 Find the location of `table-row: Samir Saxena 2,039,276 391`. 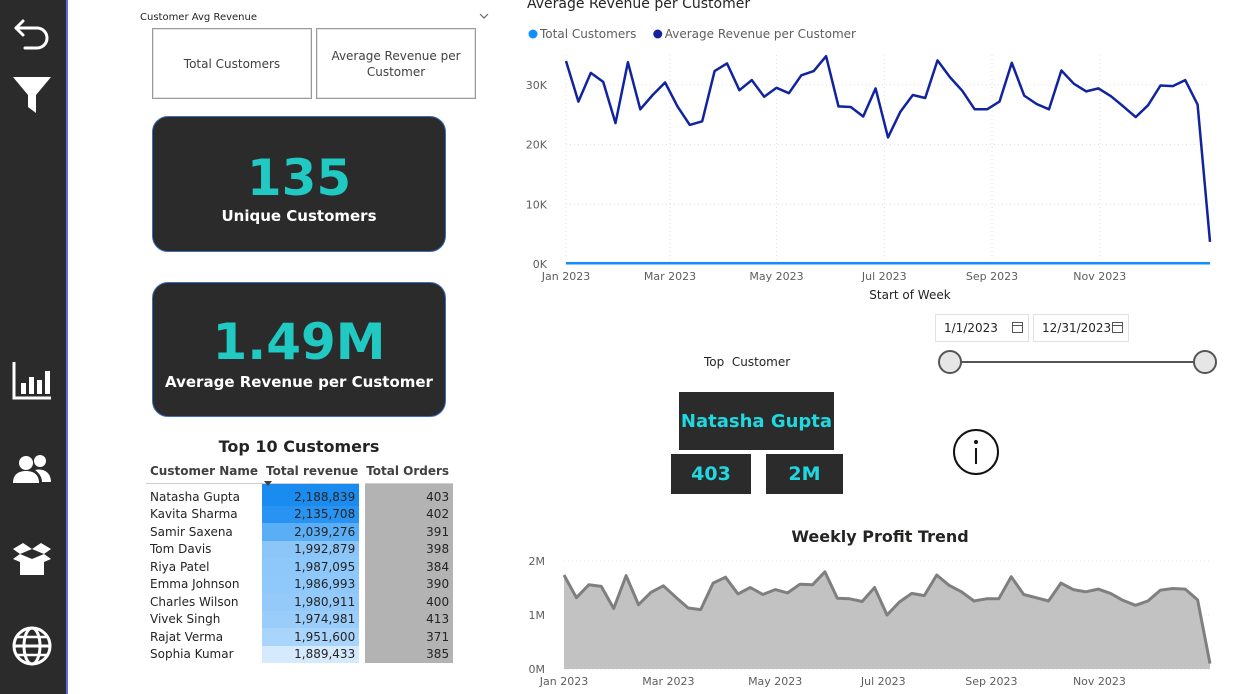

table-row: Samir Saxena 2,039,276 391 is located at coordinates (300, 532).